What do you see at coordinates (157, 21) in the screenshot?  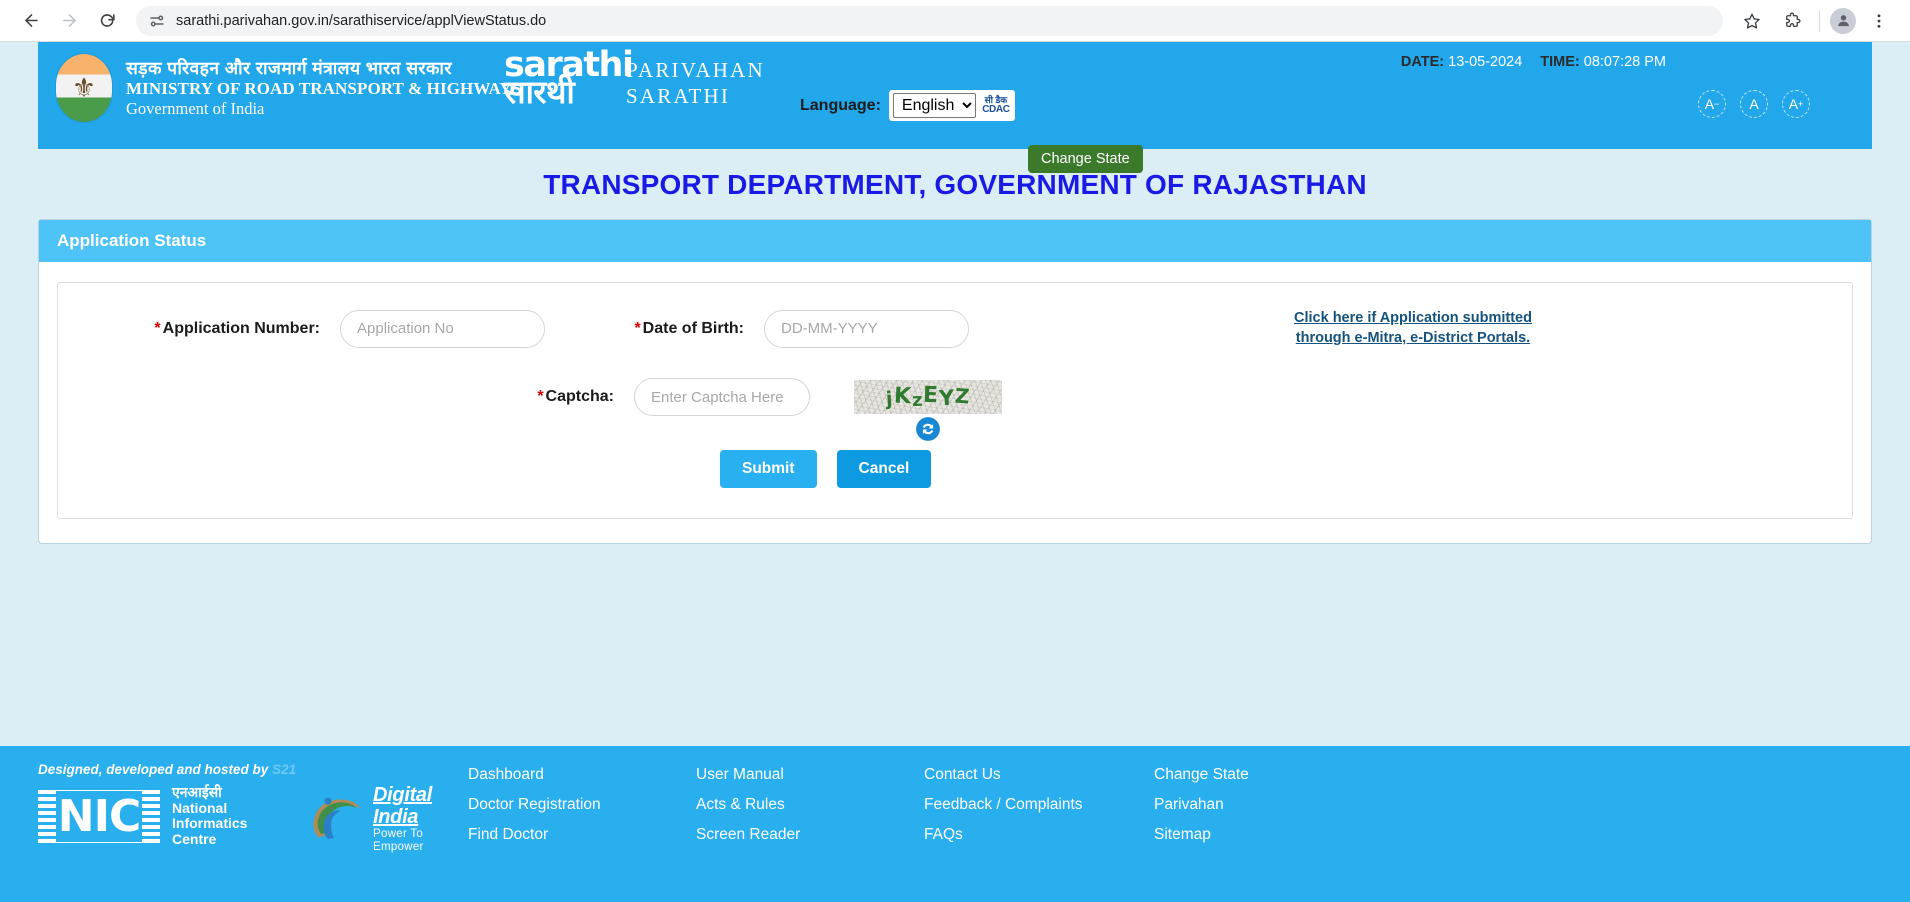 I see `site-settings-icon` at bounding box center [157, 21].